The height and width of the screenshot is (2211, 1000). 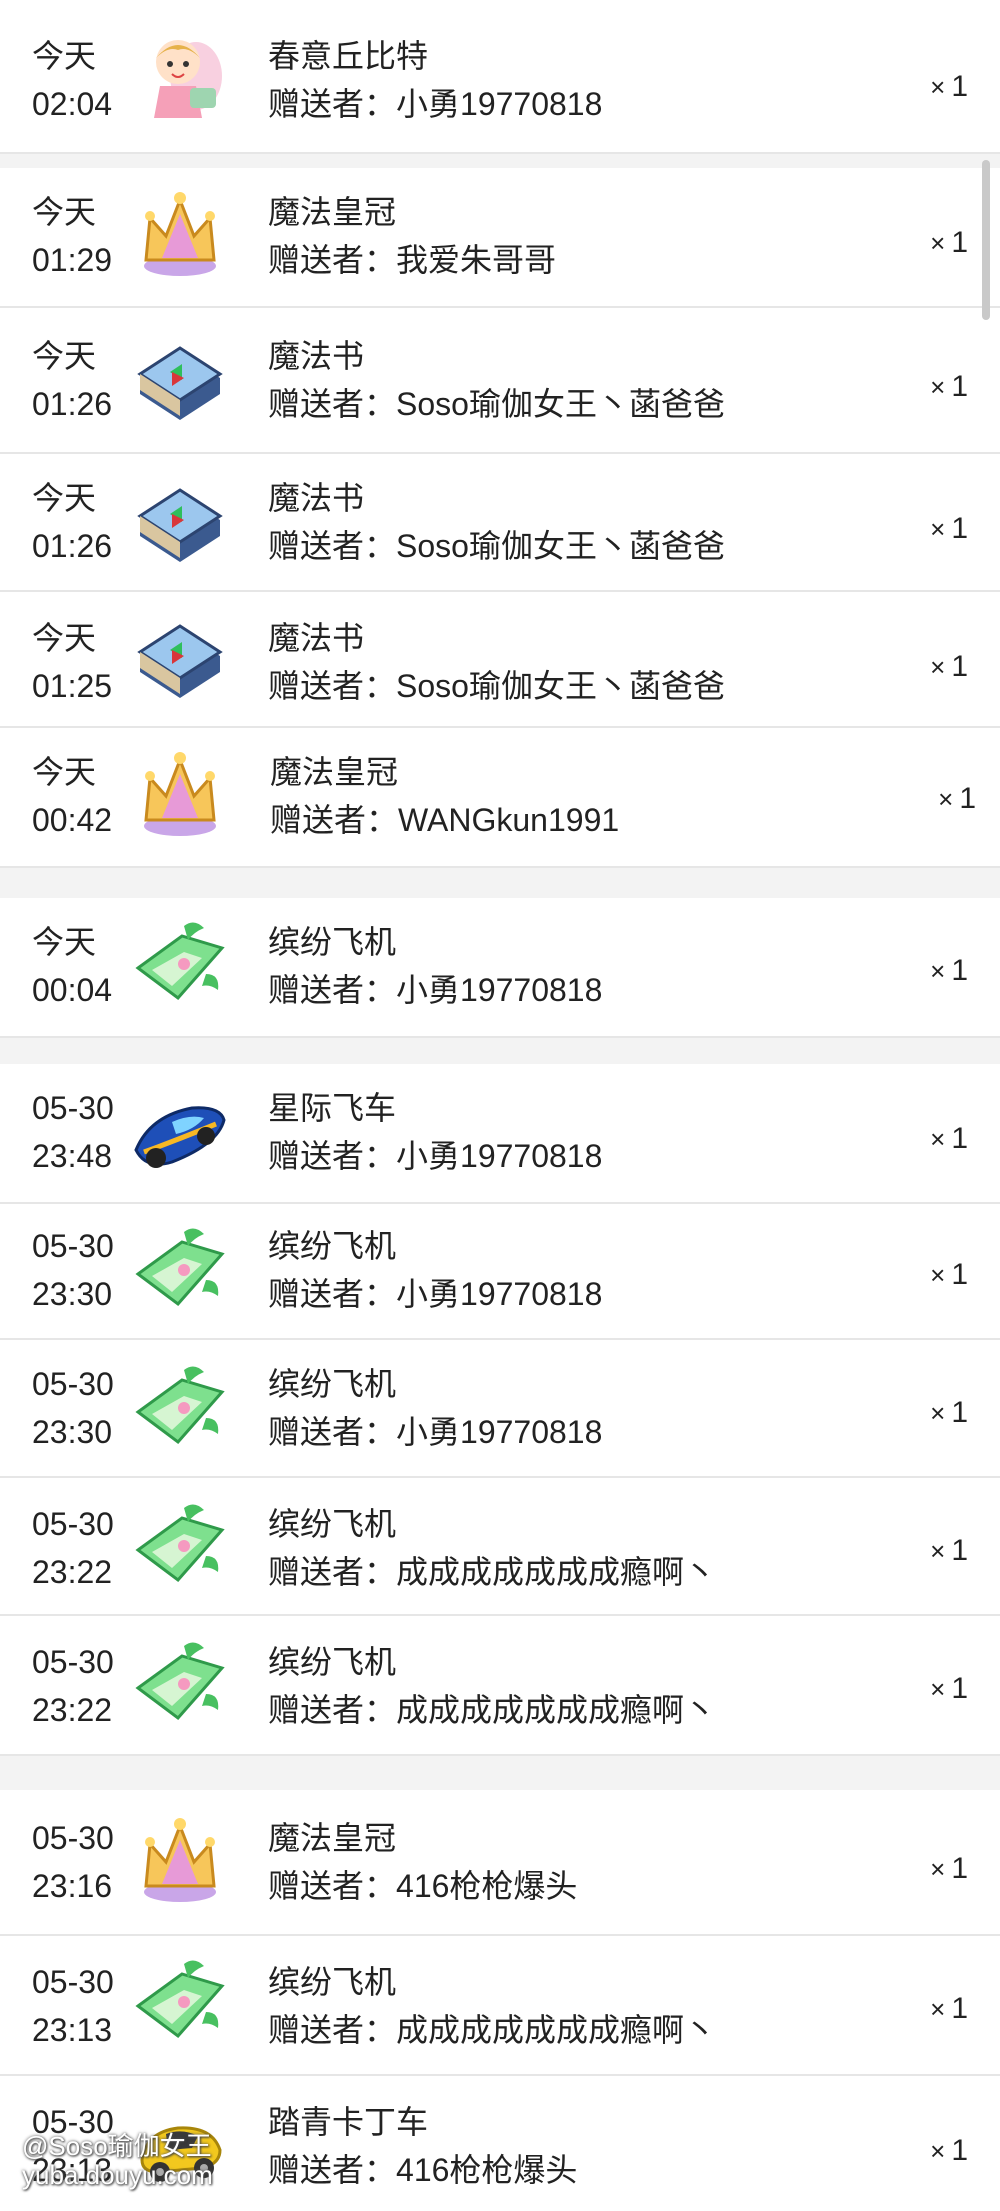 I want to click on gift-name: 踏青卡丁车, so click(x=348, y=2122).